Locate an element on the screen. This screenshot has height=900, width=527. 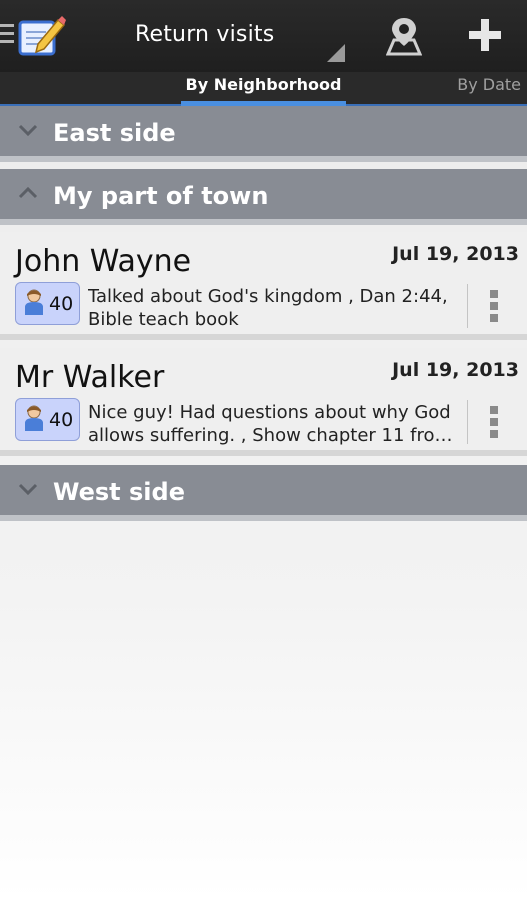
tab-strip: By Neighborhood By Date is located at coordinates (263, 89).